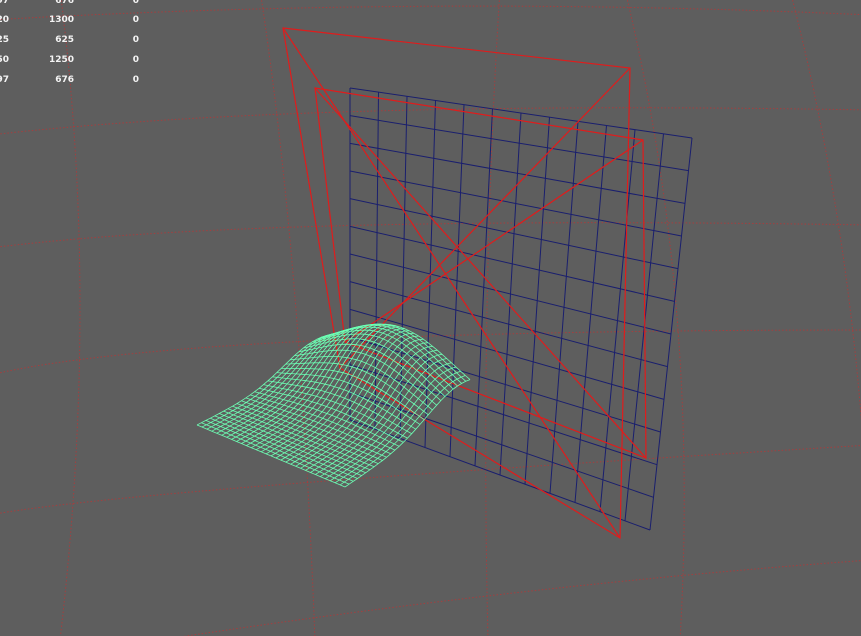 Image resolution: width=861 pixels, height=636 pixels. What do you see at coordinates (75, 61) in the screenshot?
I see `stats-row: 50 1250 0` at bounding box center [75, 61].